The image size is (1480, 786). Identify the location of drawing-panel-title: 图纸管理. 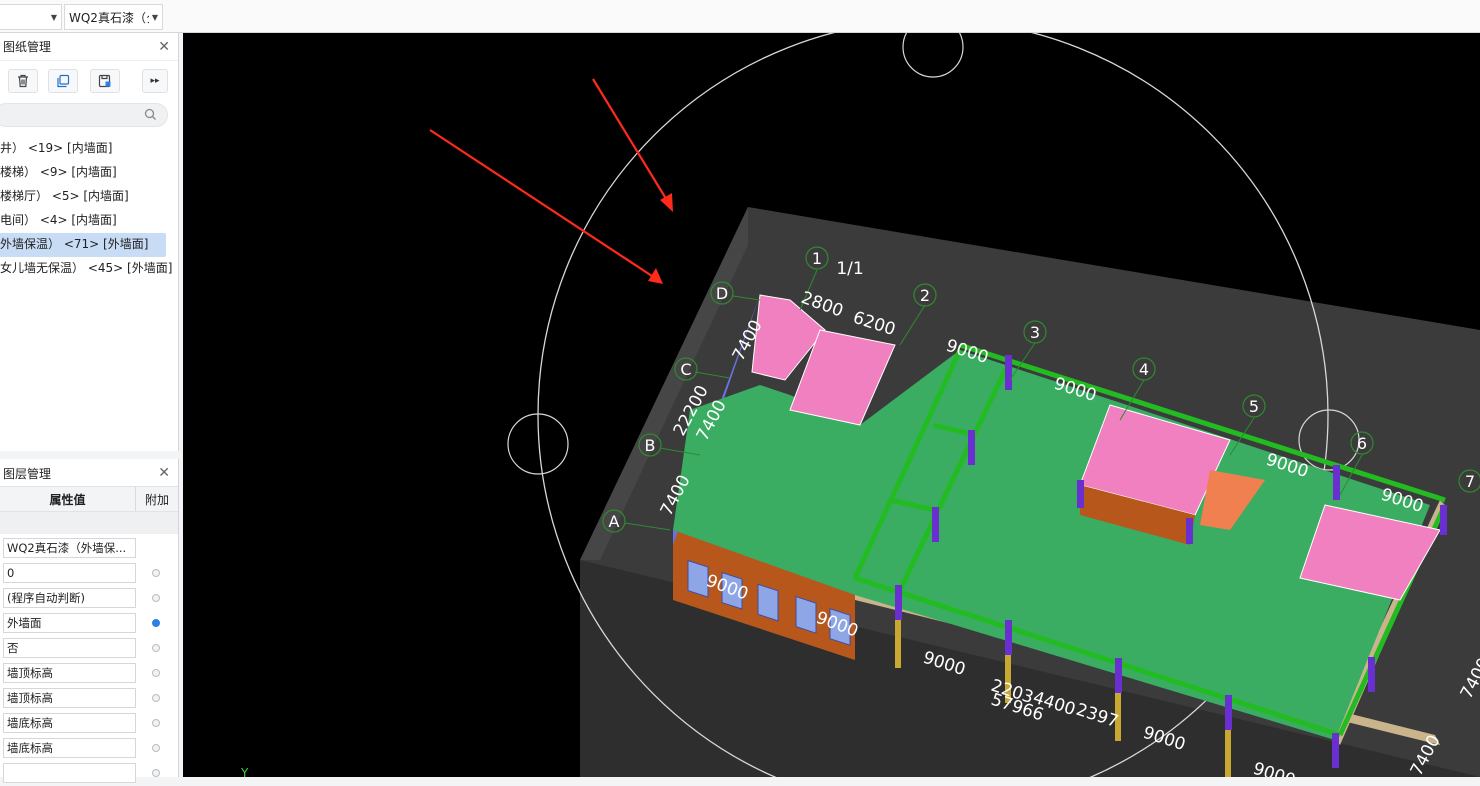
(27, 47).